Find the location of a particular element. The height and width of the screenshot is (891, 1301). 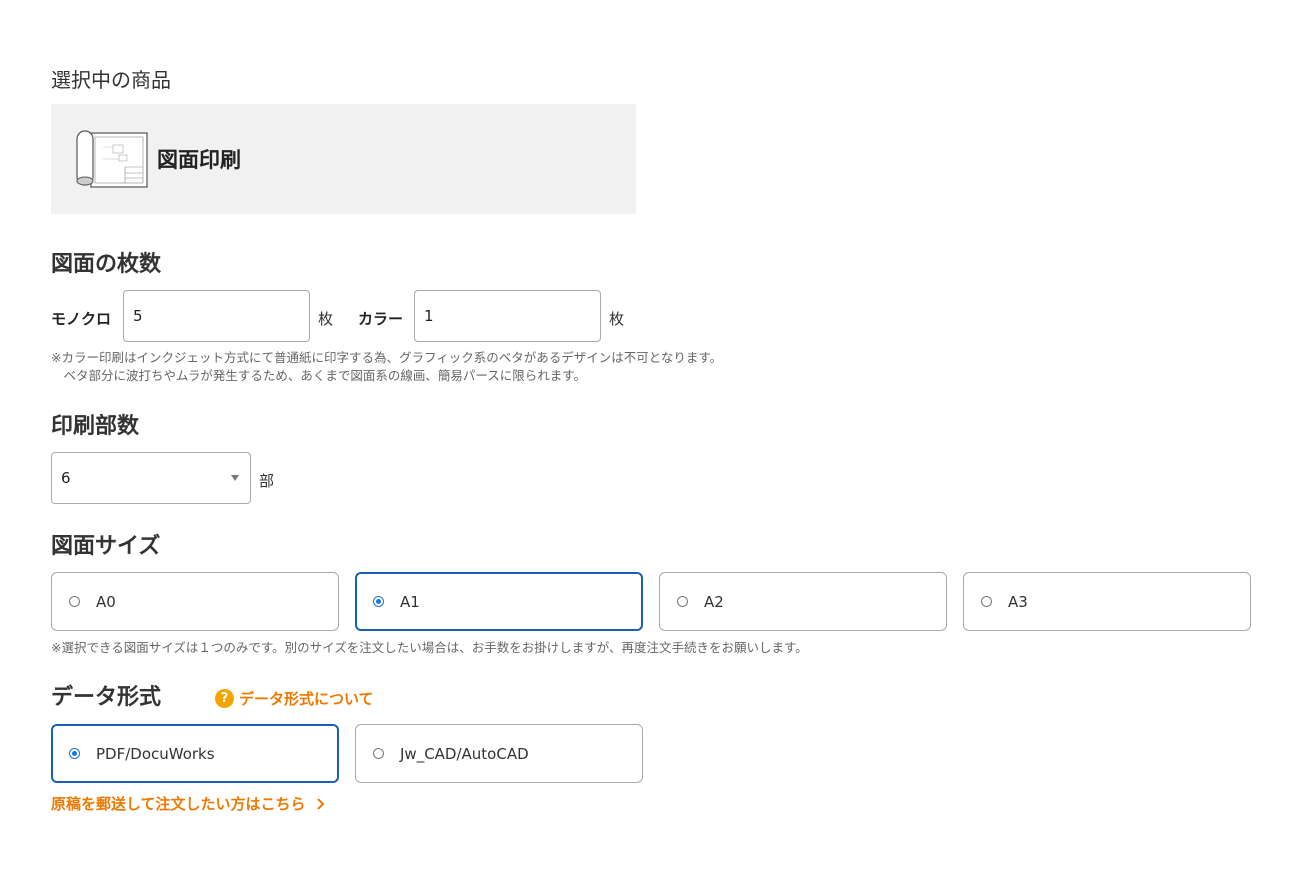

chevron-down-icon is located at coordinates (235, 478).